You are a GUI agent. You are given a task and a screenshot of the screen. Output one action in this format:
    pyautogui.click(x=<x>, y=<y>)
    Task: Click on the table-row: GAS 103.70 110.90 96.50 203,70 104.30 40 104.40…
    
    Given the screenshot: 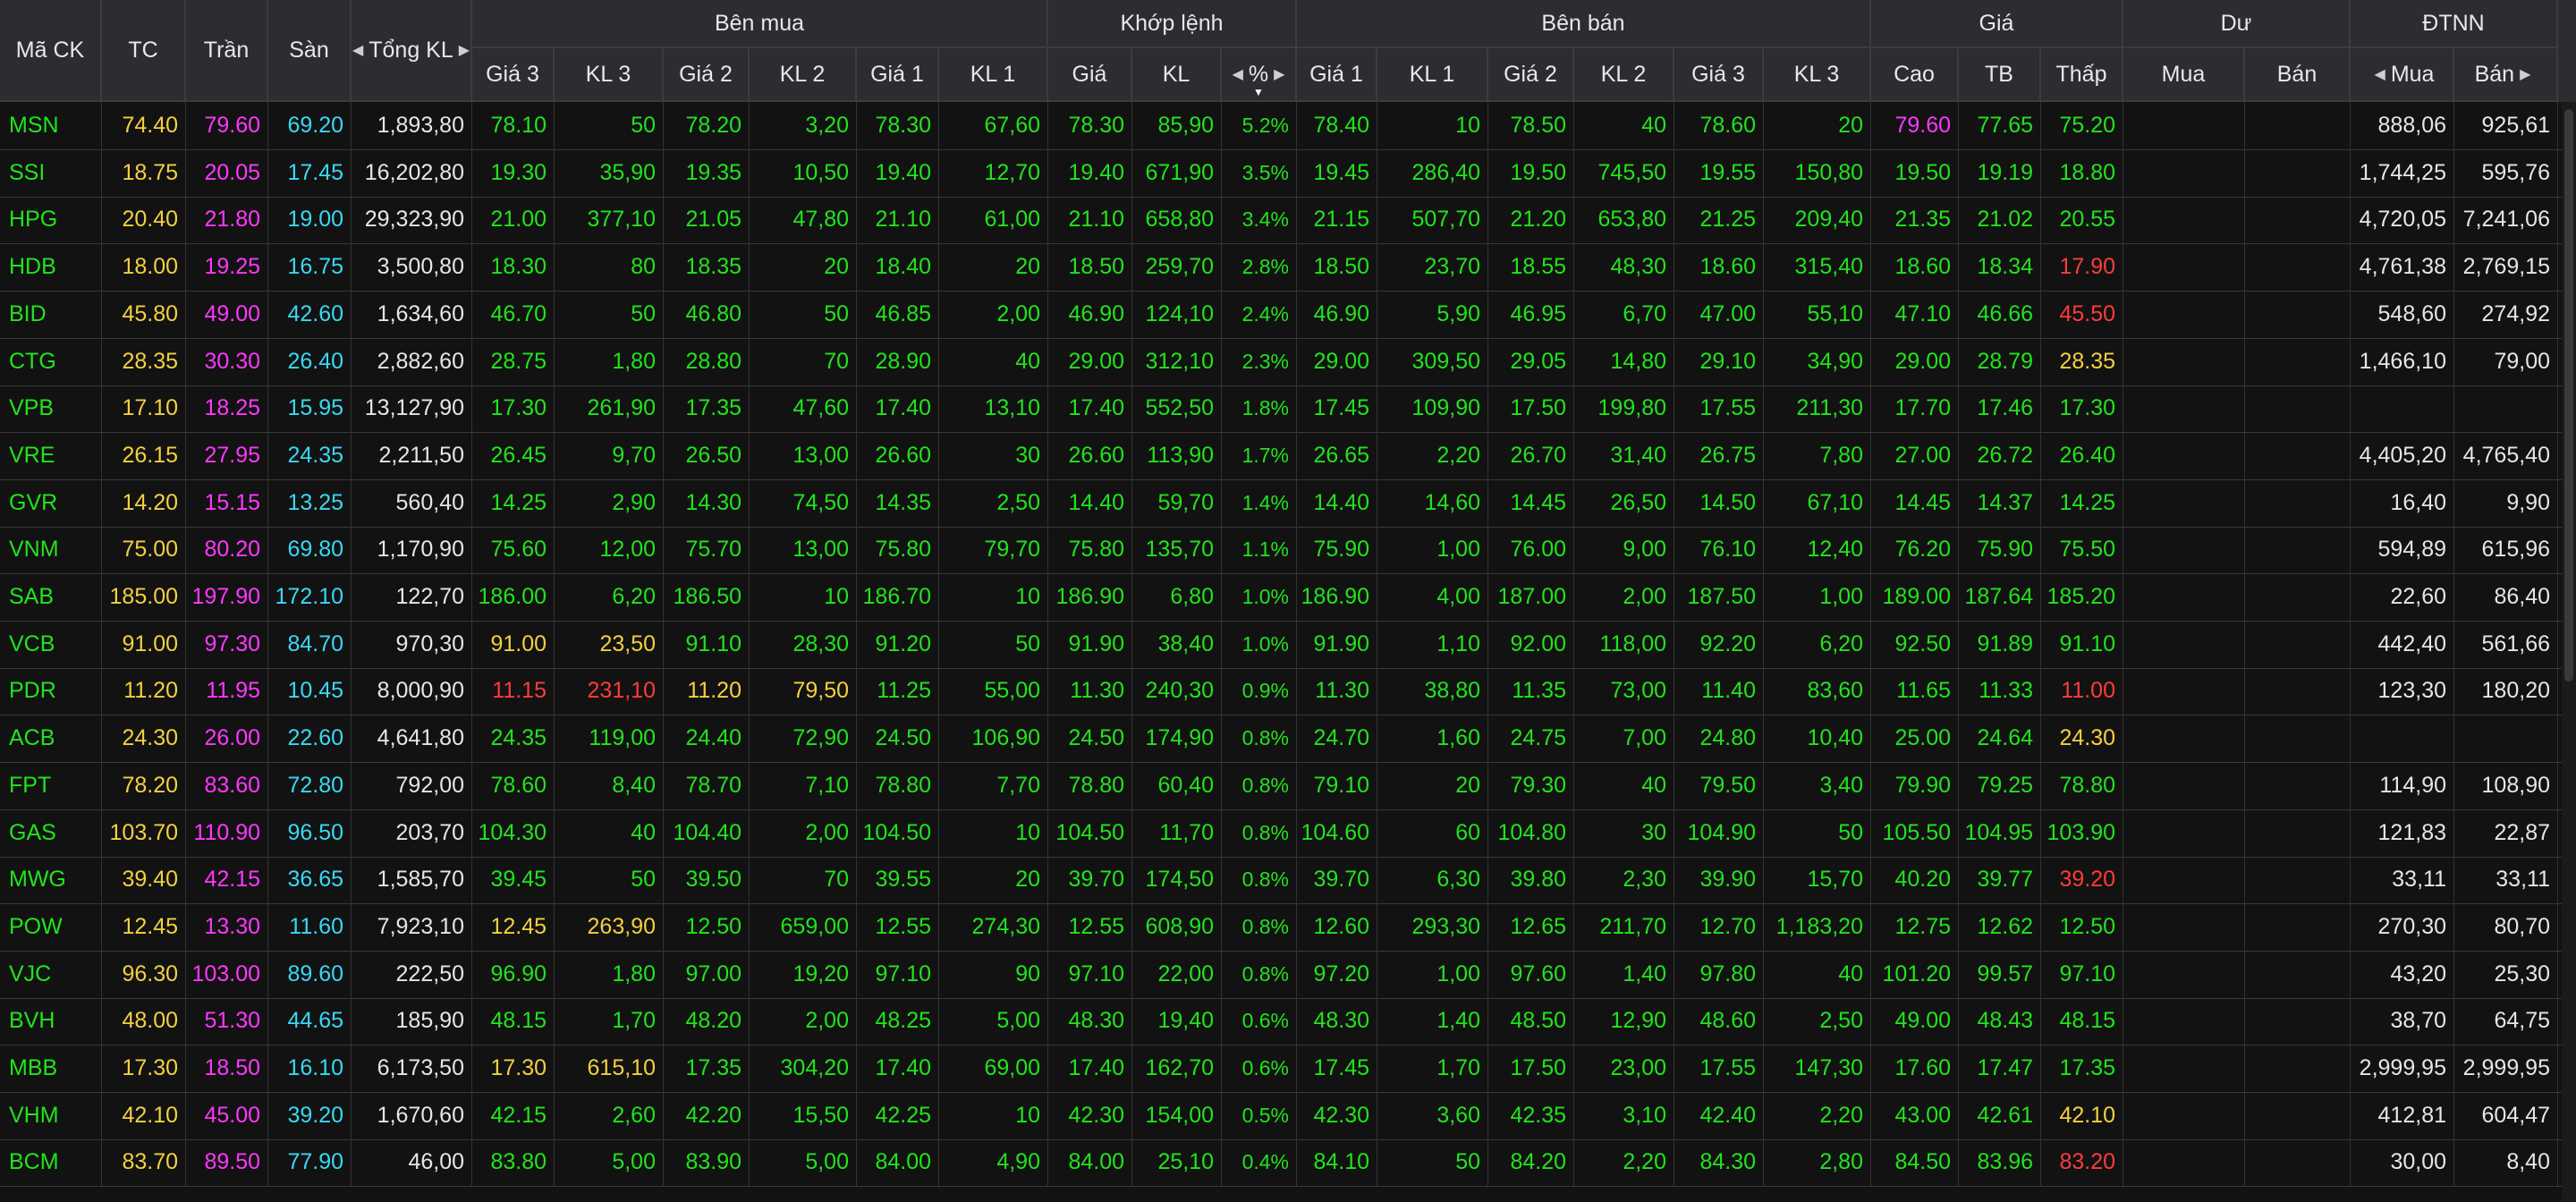 What is the action you would take?
    pyautogui.click(x=1288, y=833)
    